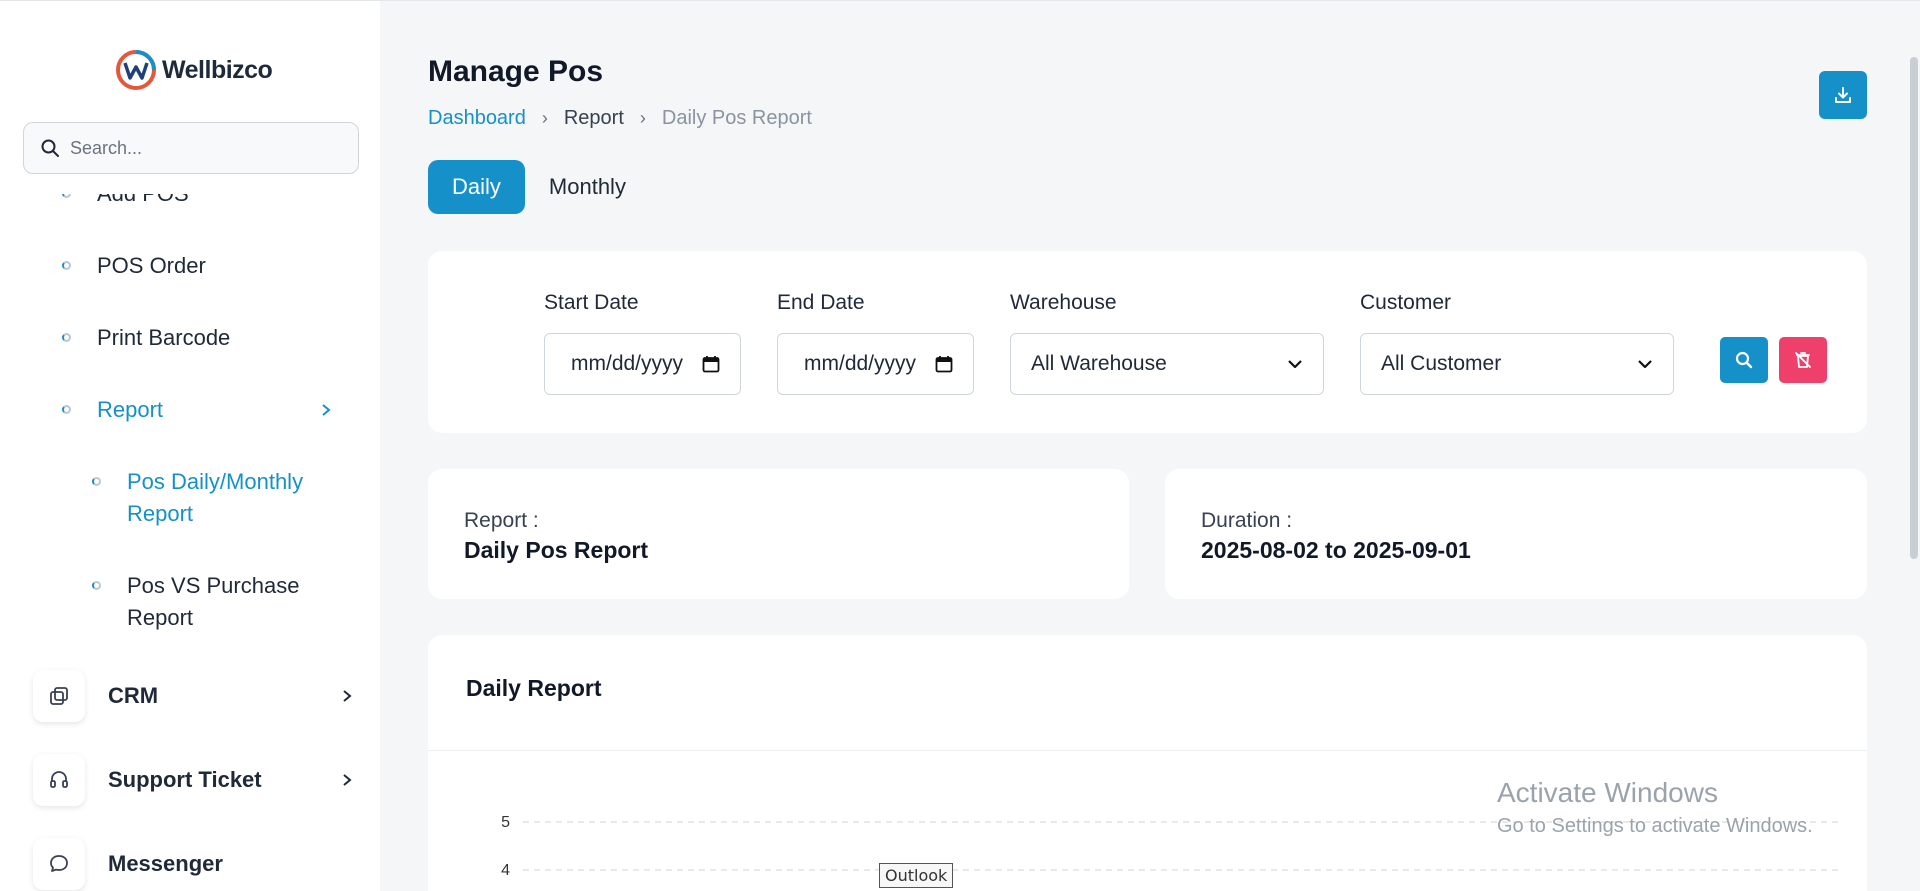  What do you see at coordinates (505, 870) in the screenshot?
I see `y-tick-label: 4` at bounding box center [505, 870].